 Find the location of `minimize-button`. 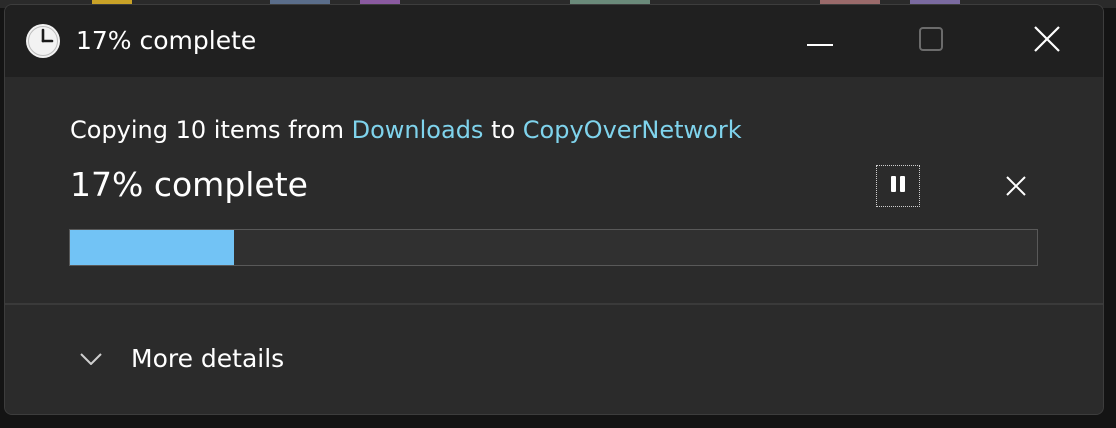

minimize-button is located at coordinates (820, 41).